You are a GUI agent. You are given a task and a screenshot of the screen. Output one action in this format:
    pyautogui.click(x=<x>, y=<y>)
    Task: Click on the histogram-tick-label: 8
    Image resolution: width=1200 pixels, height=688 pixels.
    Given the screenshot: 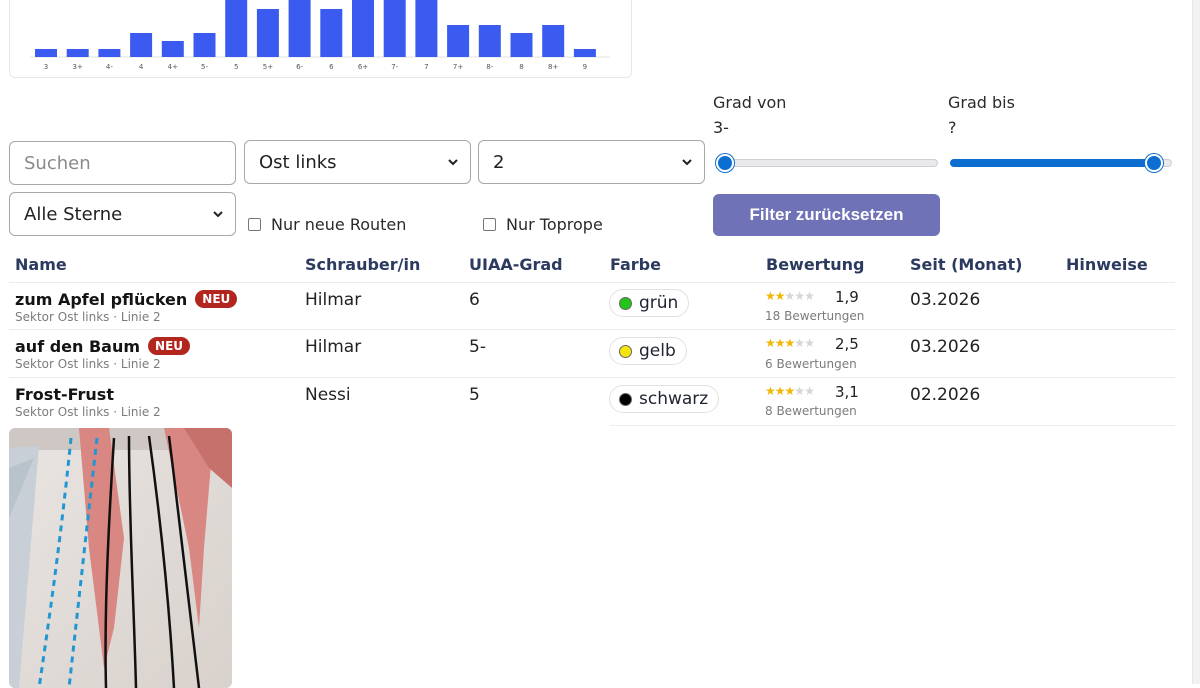 What is the action you would take?
    pyautogui.click(x=521, y=67)
    